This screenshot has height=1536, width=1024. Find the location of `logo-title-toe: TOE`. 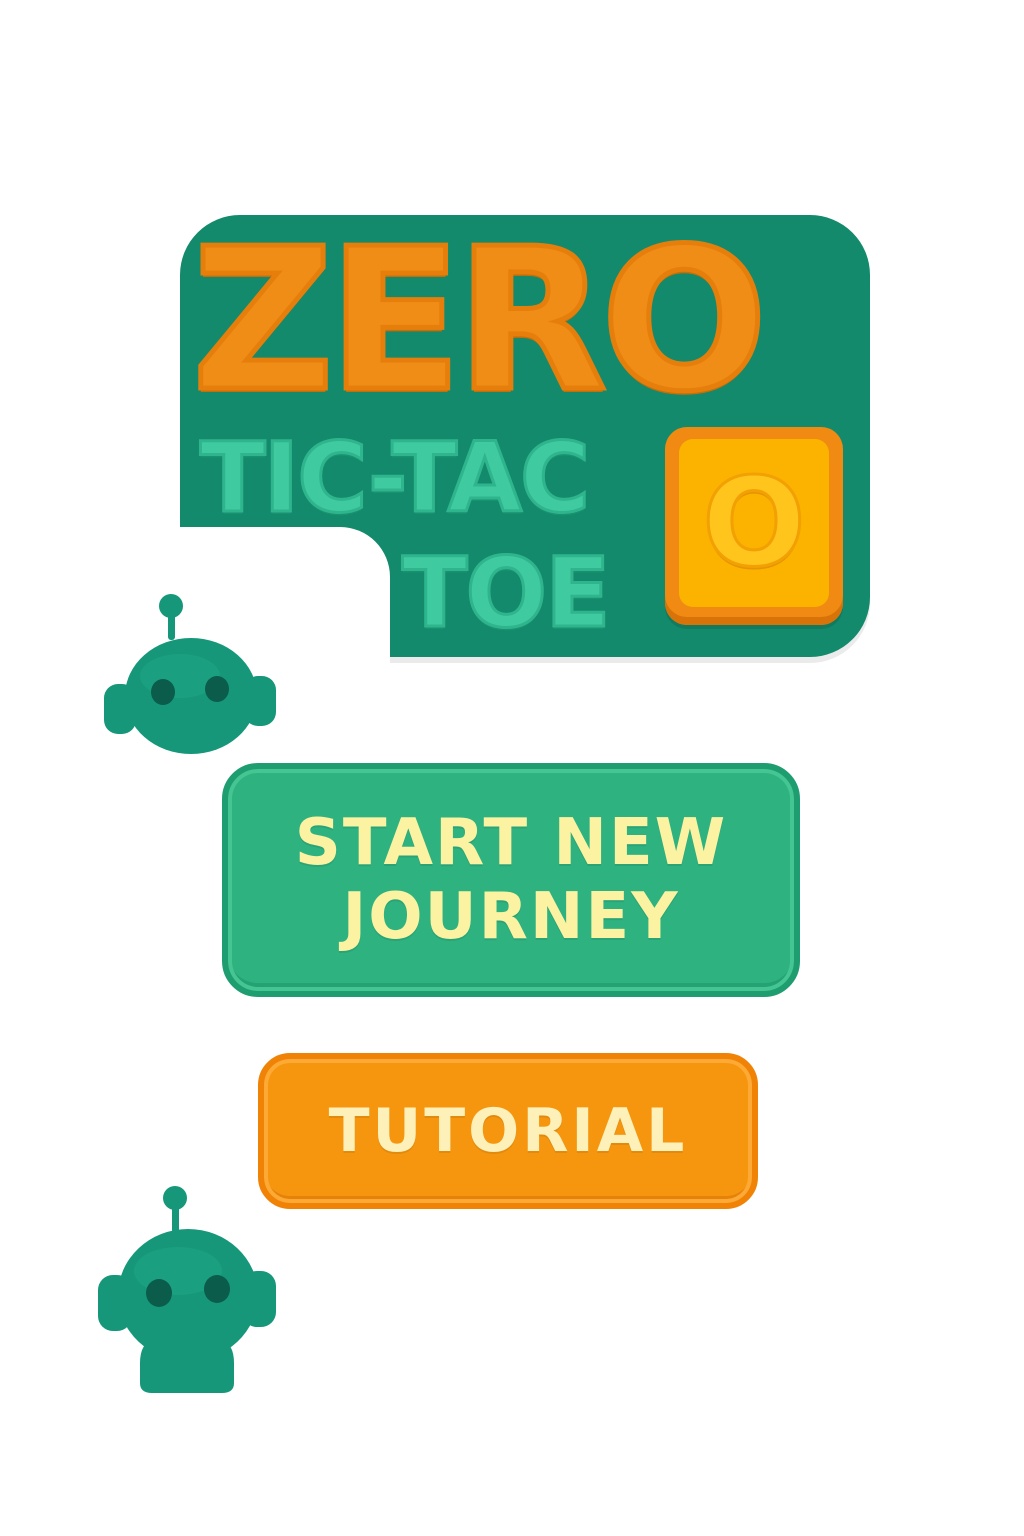

logo-title-toe: TOE is located at coordinates (507, 593).